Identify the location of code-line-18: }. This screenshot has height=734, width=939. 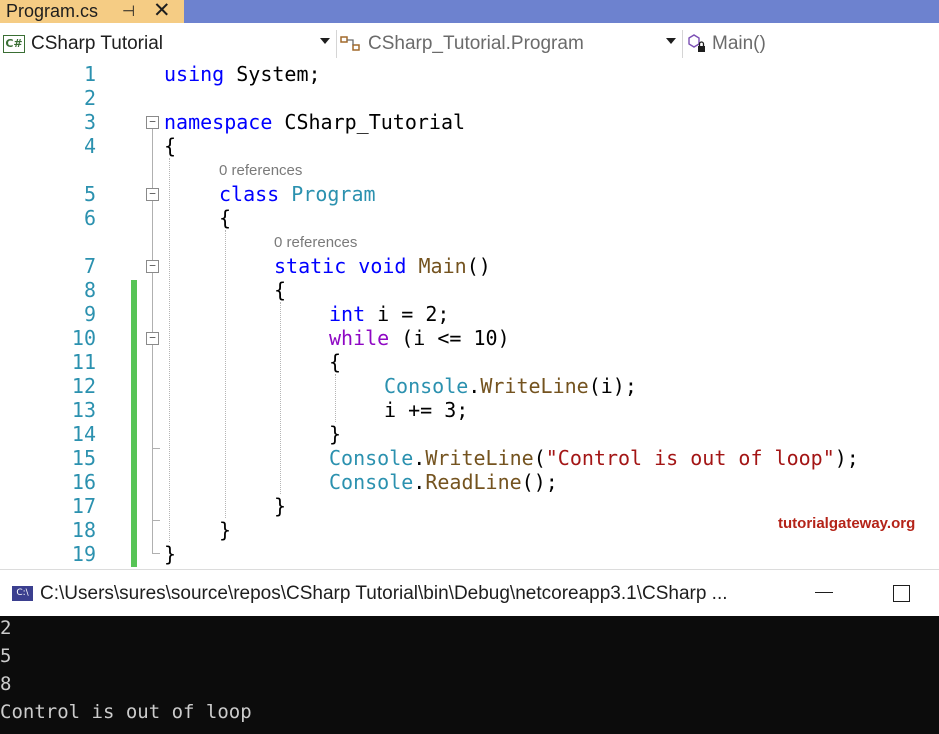
(225, 530).